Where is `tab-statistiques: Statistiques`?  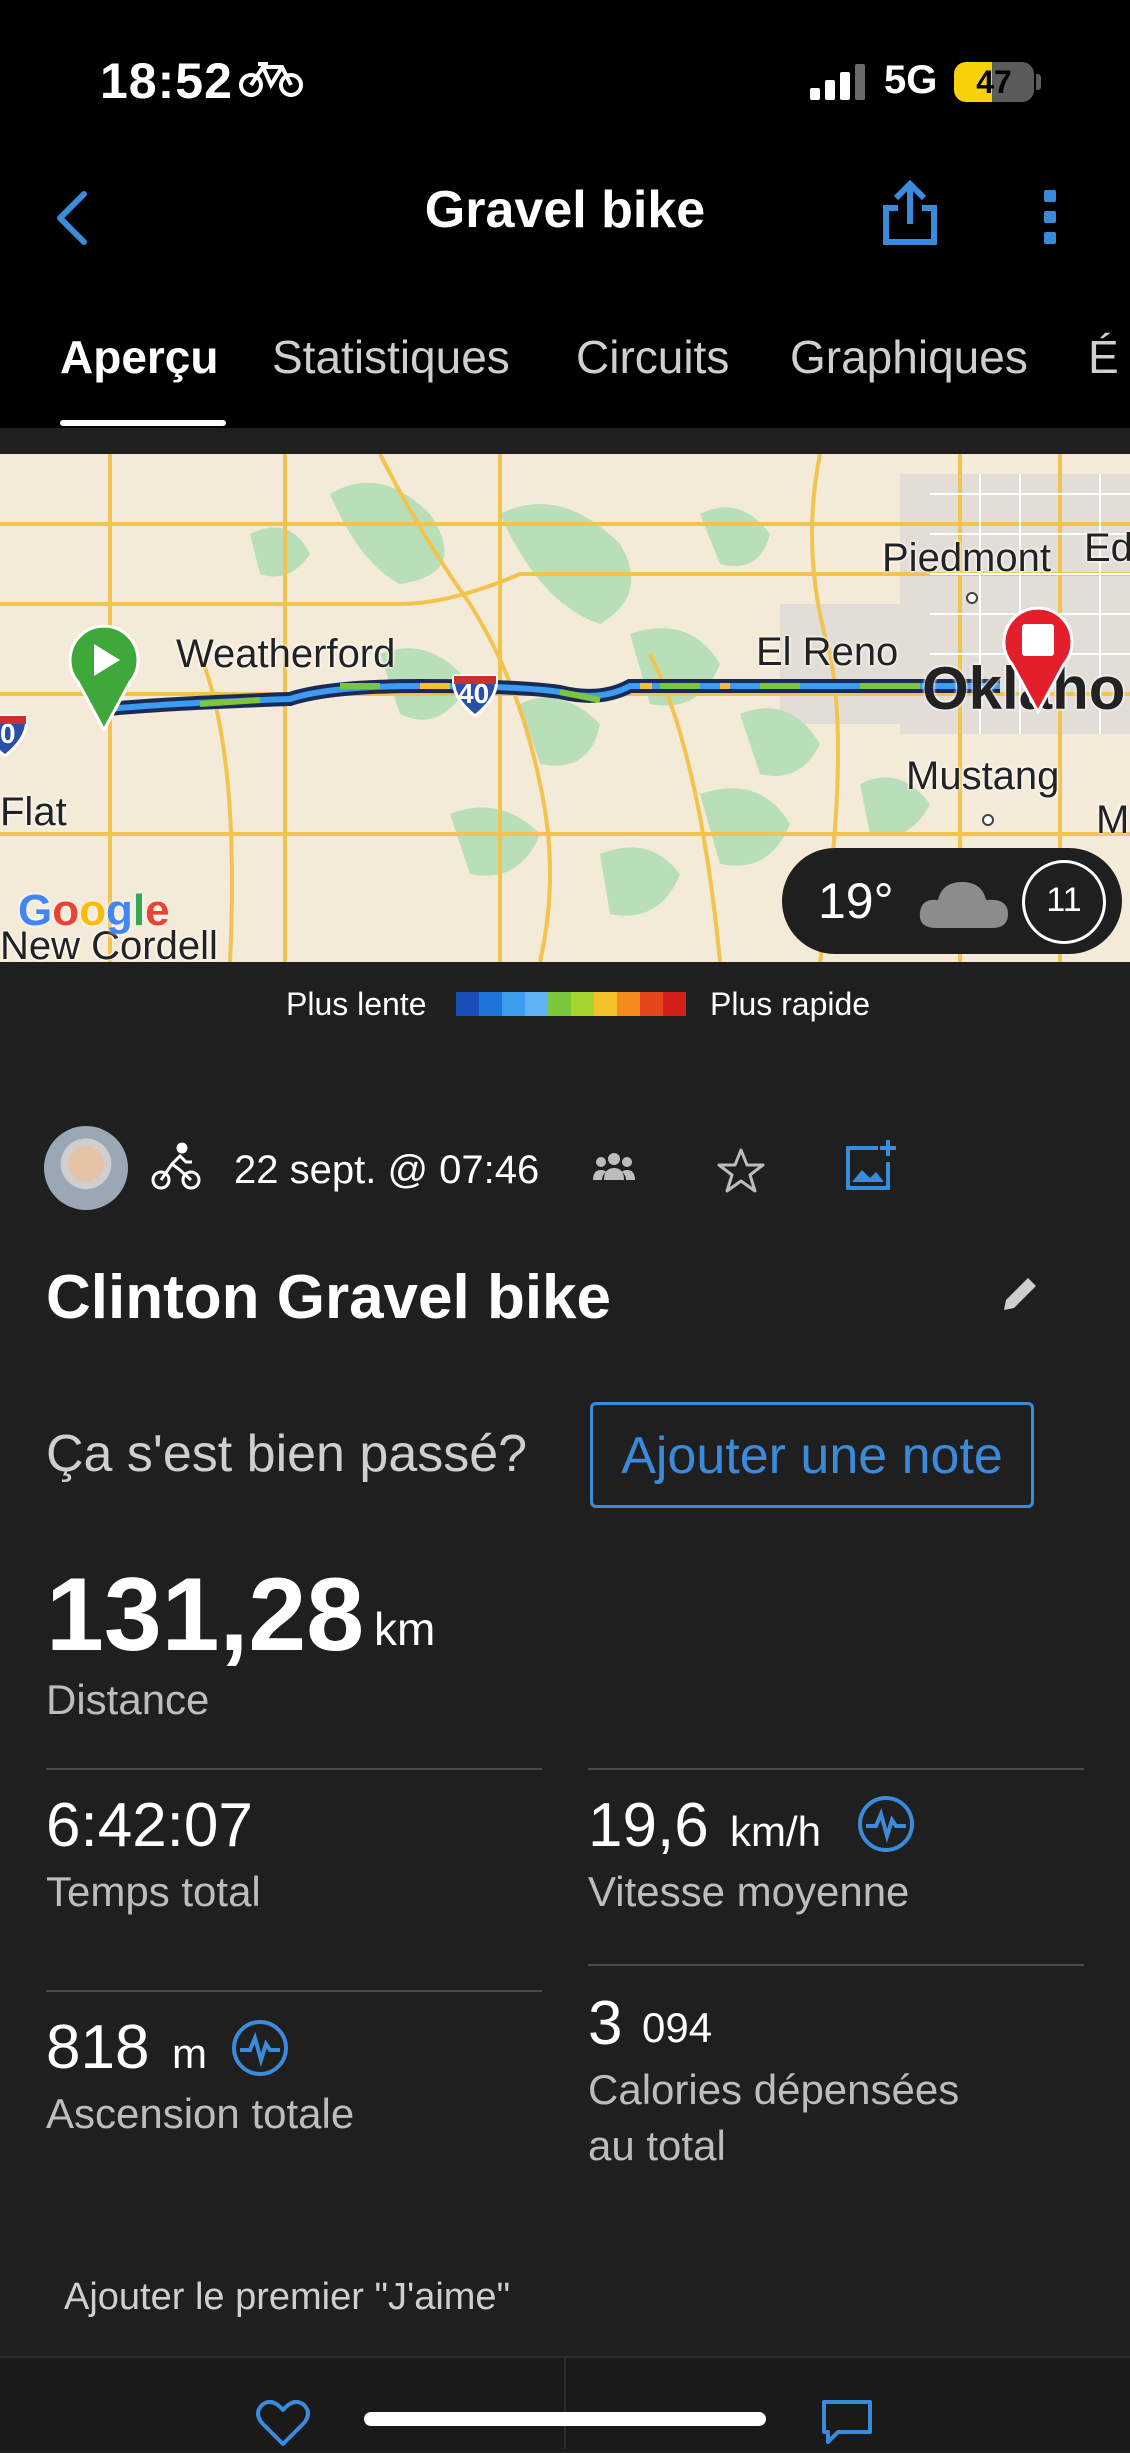 tab-statistiques: Statistiques is located at coordinates (391, 357).